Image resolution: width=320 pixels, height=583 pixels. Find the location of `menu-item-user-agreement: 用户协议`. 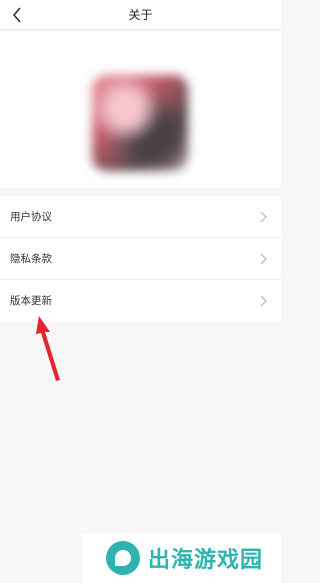

menu-item-user-agreement: 用户协议 is located at coordinates (140, 217).